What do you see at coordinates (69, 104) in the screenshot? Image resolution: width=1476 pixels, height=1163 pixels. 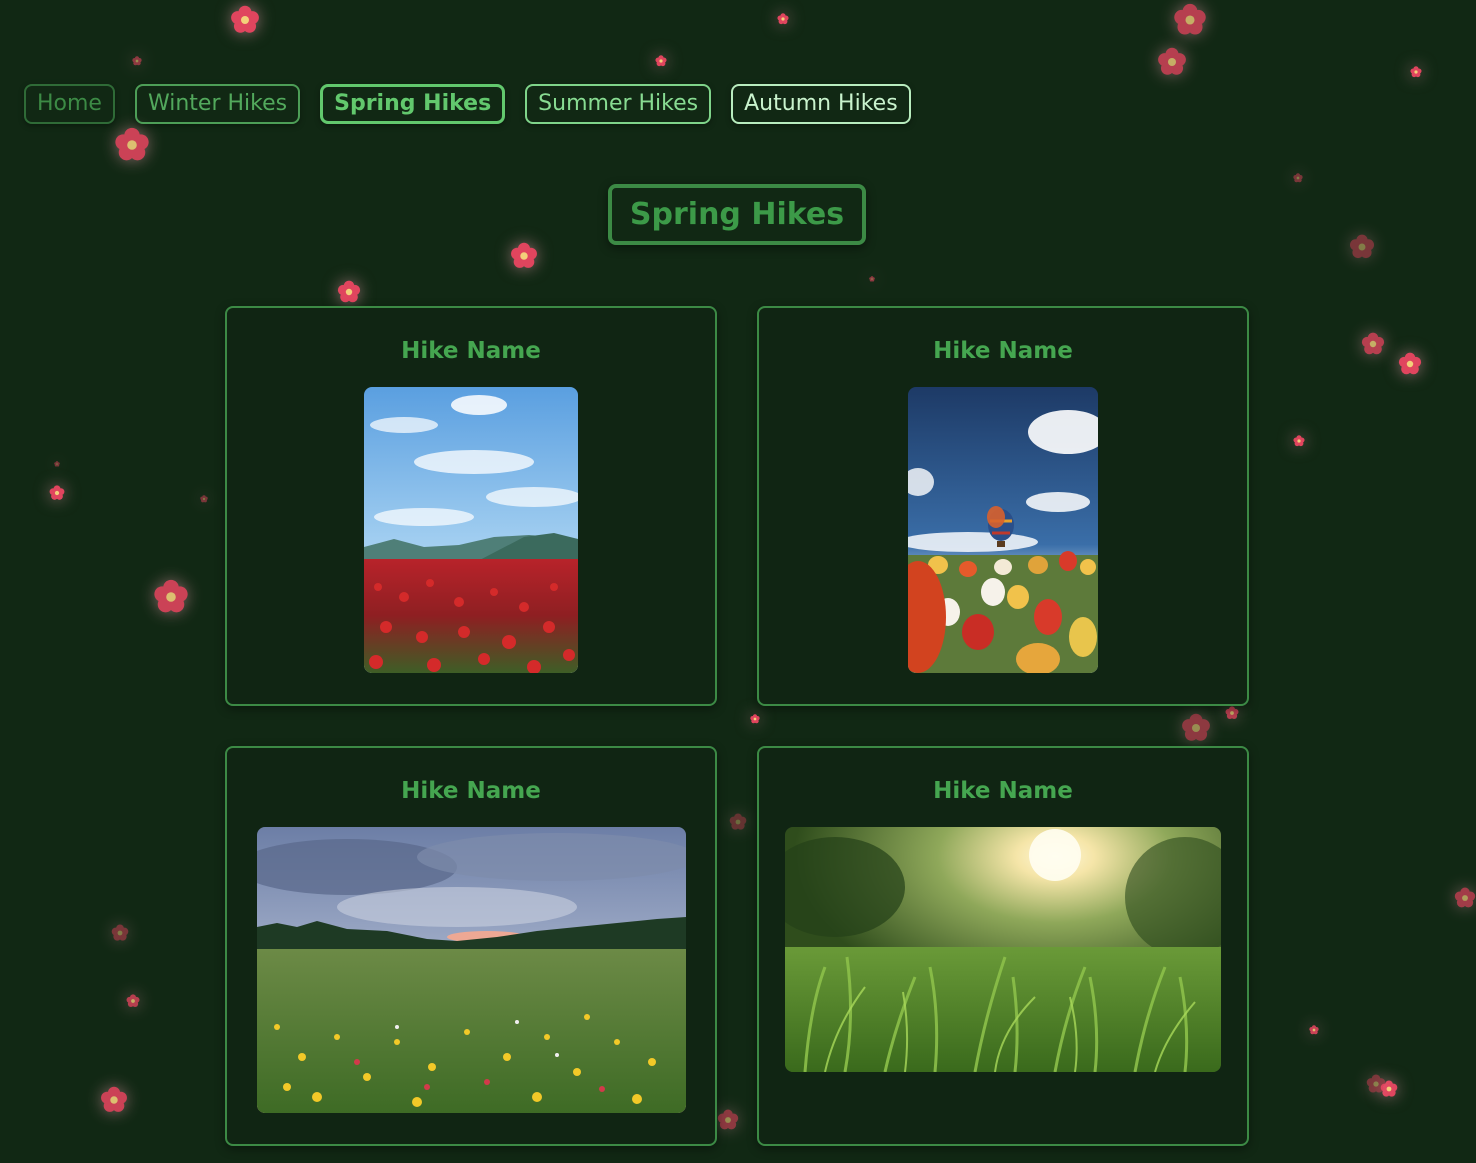 I see `nav-home-button: Home` at bounding box center [69, 104].